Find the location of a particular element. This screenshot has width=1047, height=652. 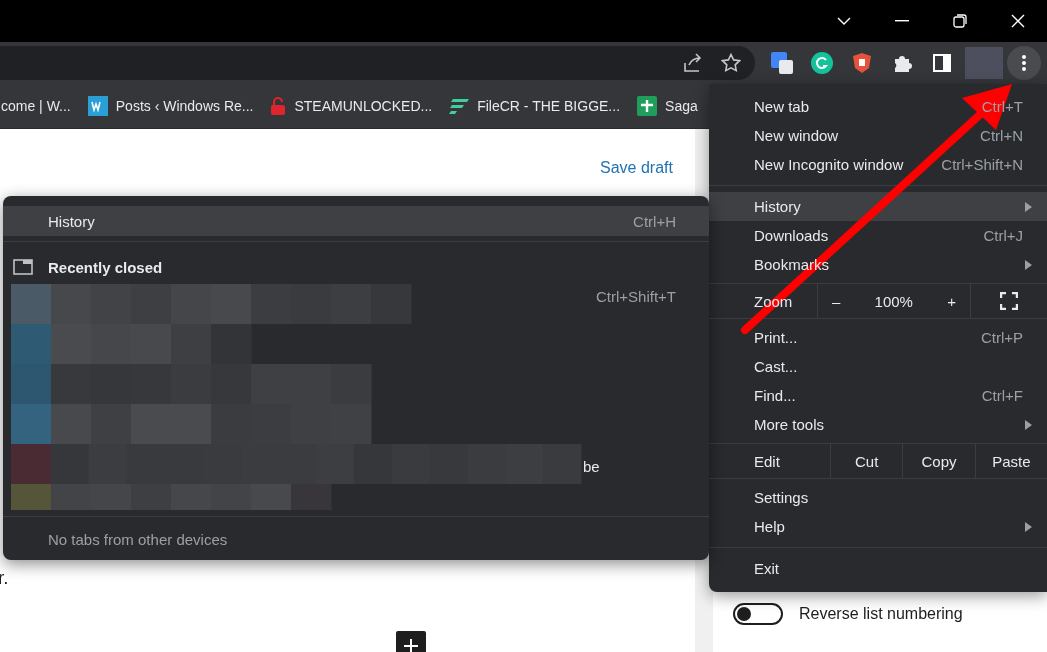

body-text: r. is located at coordinates (4, 578).